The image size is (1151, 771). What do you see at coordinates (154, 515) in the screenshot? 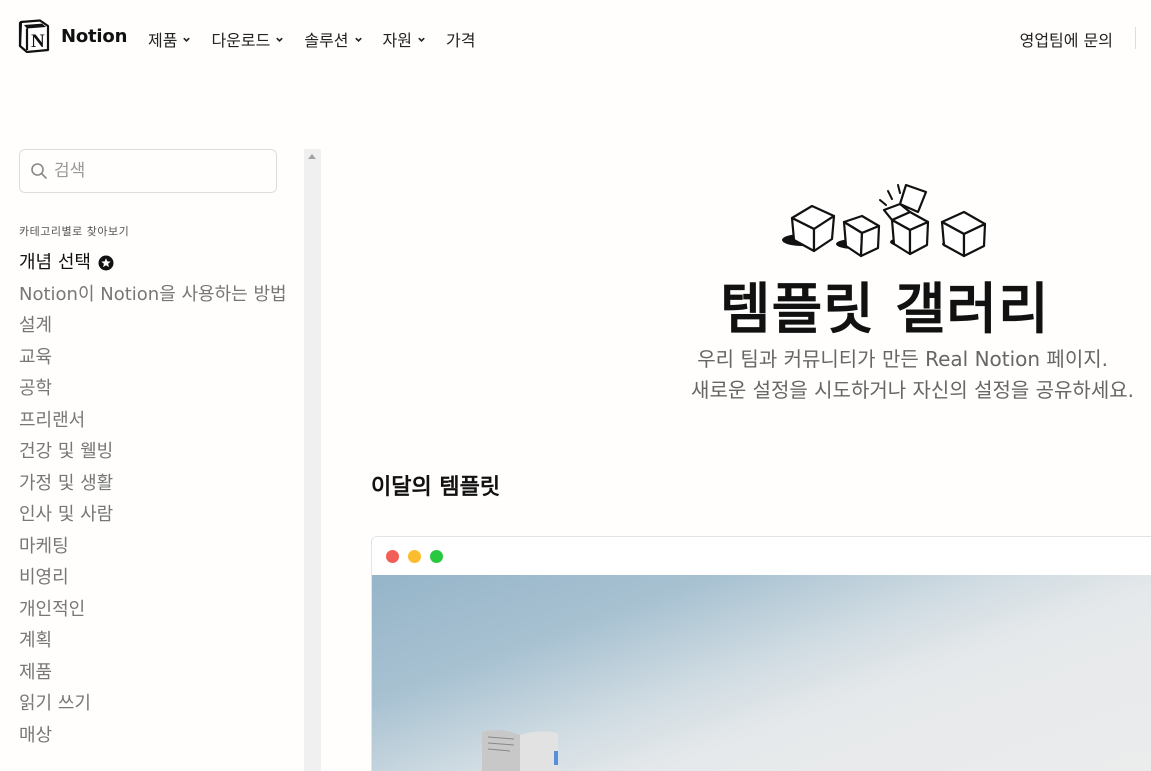
I see `category-item: 인사 및 사람` at bounding box center [154, 515].